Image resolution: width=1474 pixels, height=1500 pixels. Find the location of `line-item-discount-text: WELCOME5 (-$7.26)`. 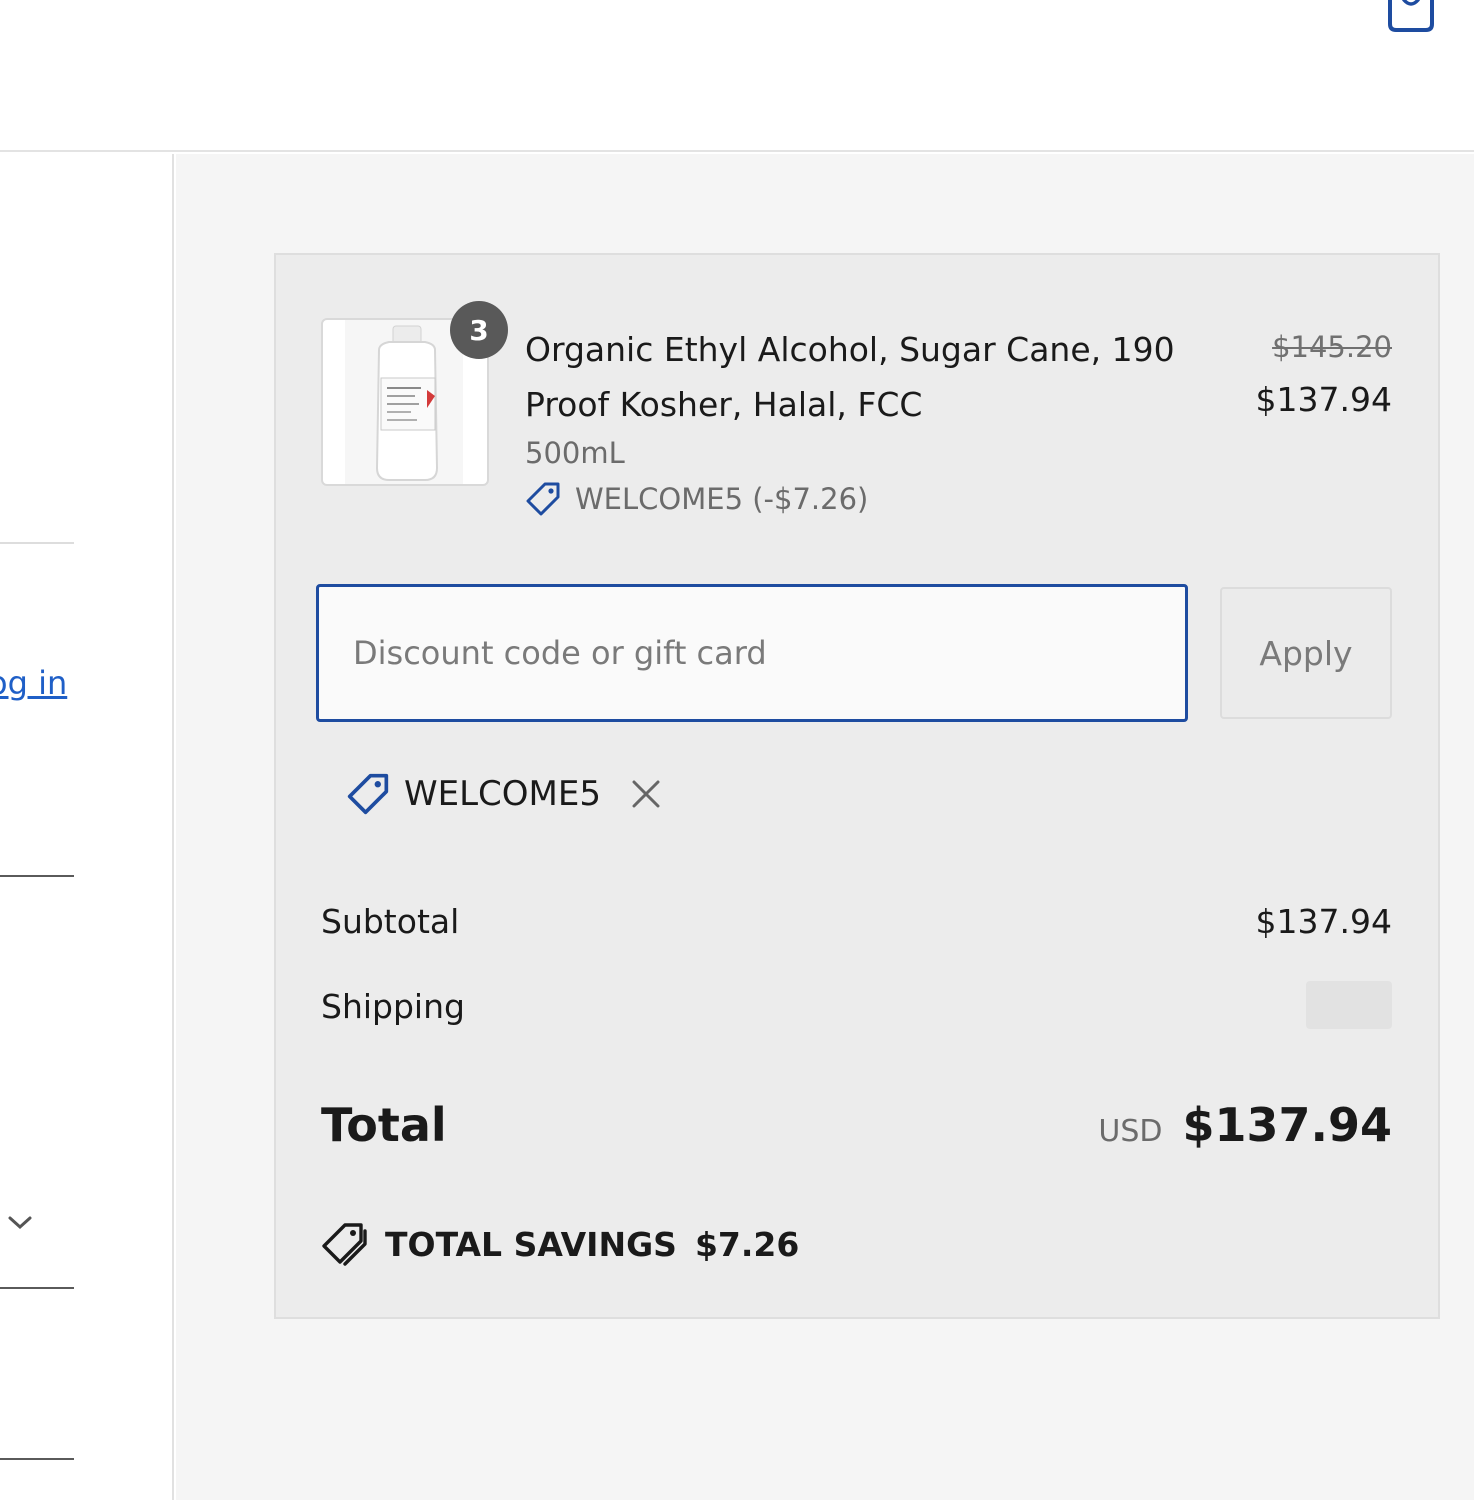

line-item-discount-text: WELCOME5 (-$7.26) is located at coordinates (722, 499).